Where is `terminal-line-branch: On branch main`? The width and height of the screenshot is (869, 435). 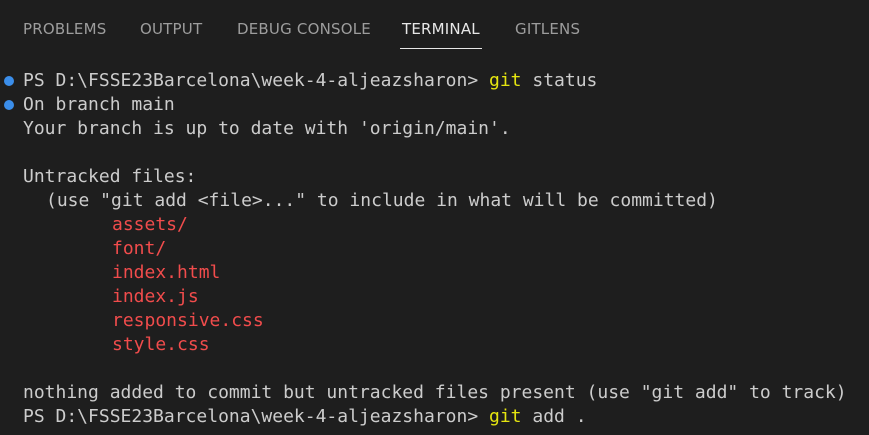 terminal-line-branch: On branch main is located at coordinates (434, 105).